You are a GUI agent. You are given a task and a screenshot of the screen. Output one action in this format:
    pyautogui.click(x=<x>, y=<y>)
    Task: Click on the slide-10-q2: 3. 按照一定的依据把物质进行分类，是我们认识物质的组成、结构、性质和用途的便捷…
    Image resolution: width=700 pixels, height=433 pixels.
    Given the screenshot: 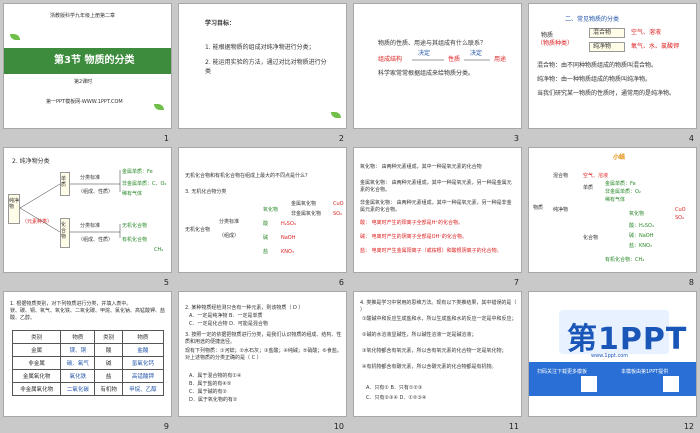 What is the action you would take?
    pyautogui.click(x=263, y=338)
    